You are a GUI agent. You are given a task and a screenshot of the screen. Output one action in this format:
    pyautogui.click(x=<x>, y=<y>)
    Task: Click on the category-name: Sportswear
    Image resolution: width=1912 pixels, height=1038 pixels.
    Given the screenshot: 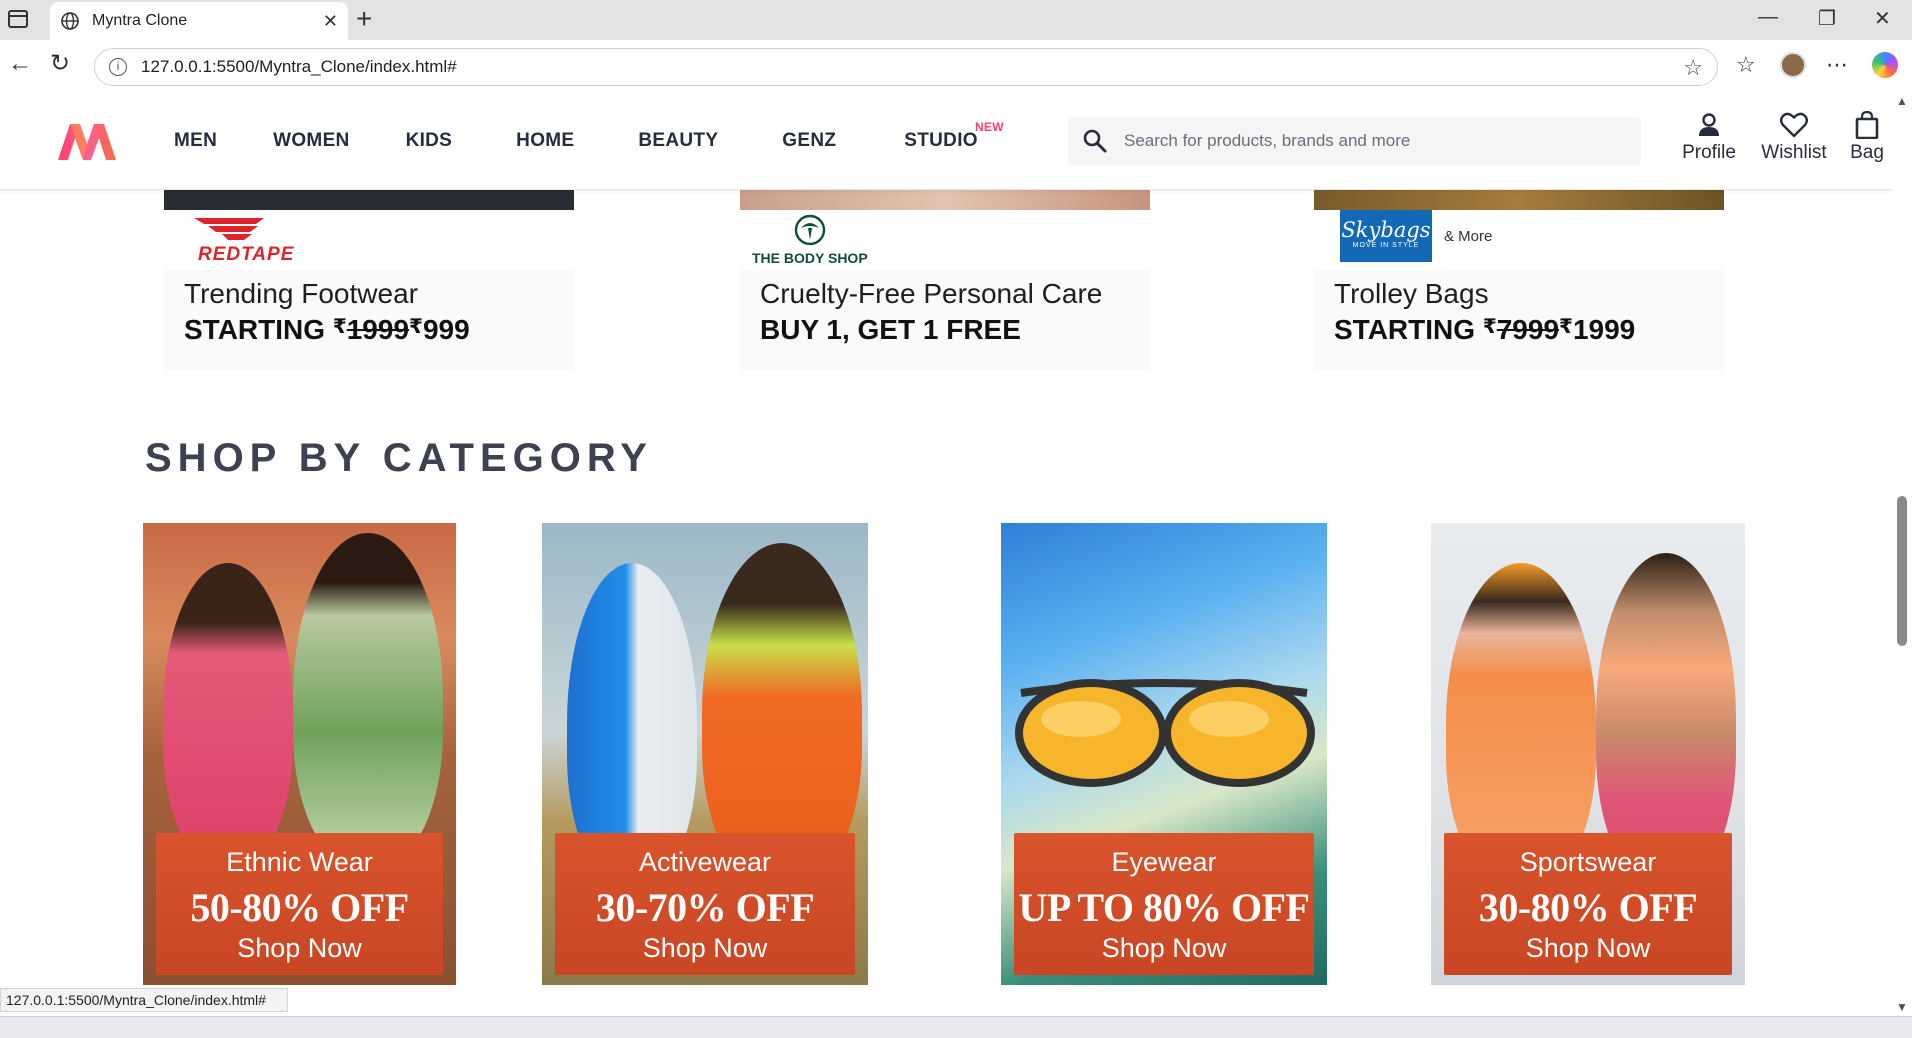 What is the action you would take?
    pyautogui.click(x=1588, y=862)
    